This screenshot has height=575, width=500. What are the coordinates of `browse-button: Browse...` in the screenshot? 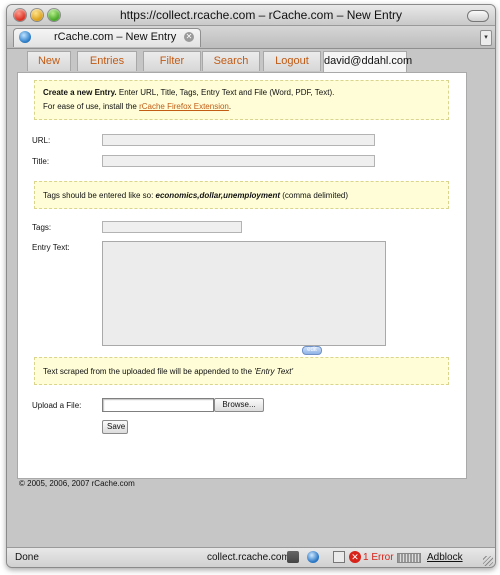 It's located at (239, 405).